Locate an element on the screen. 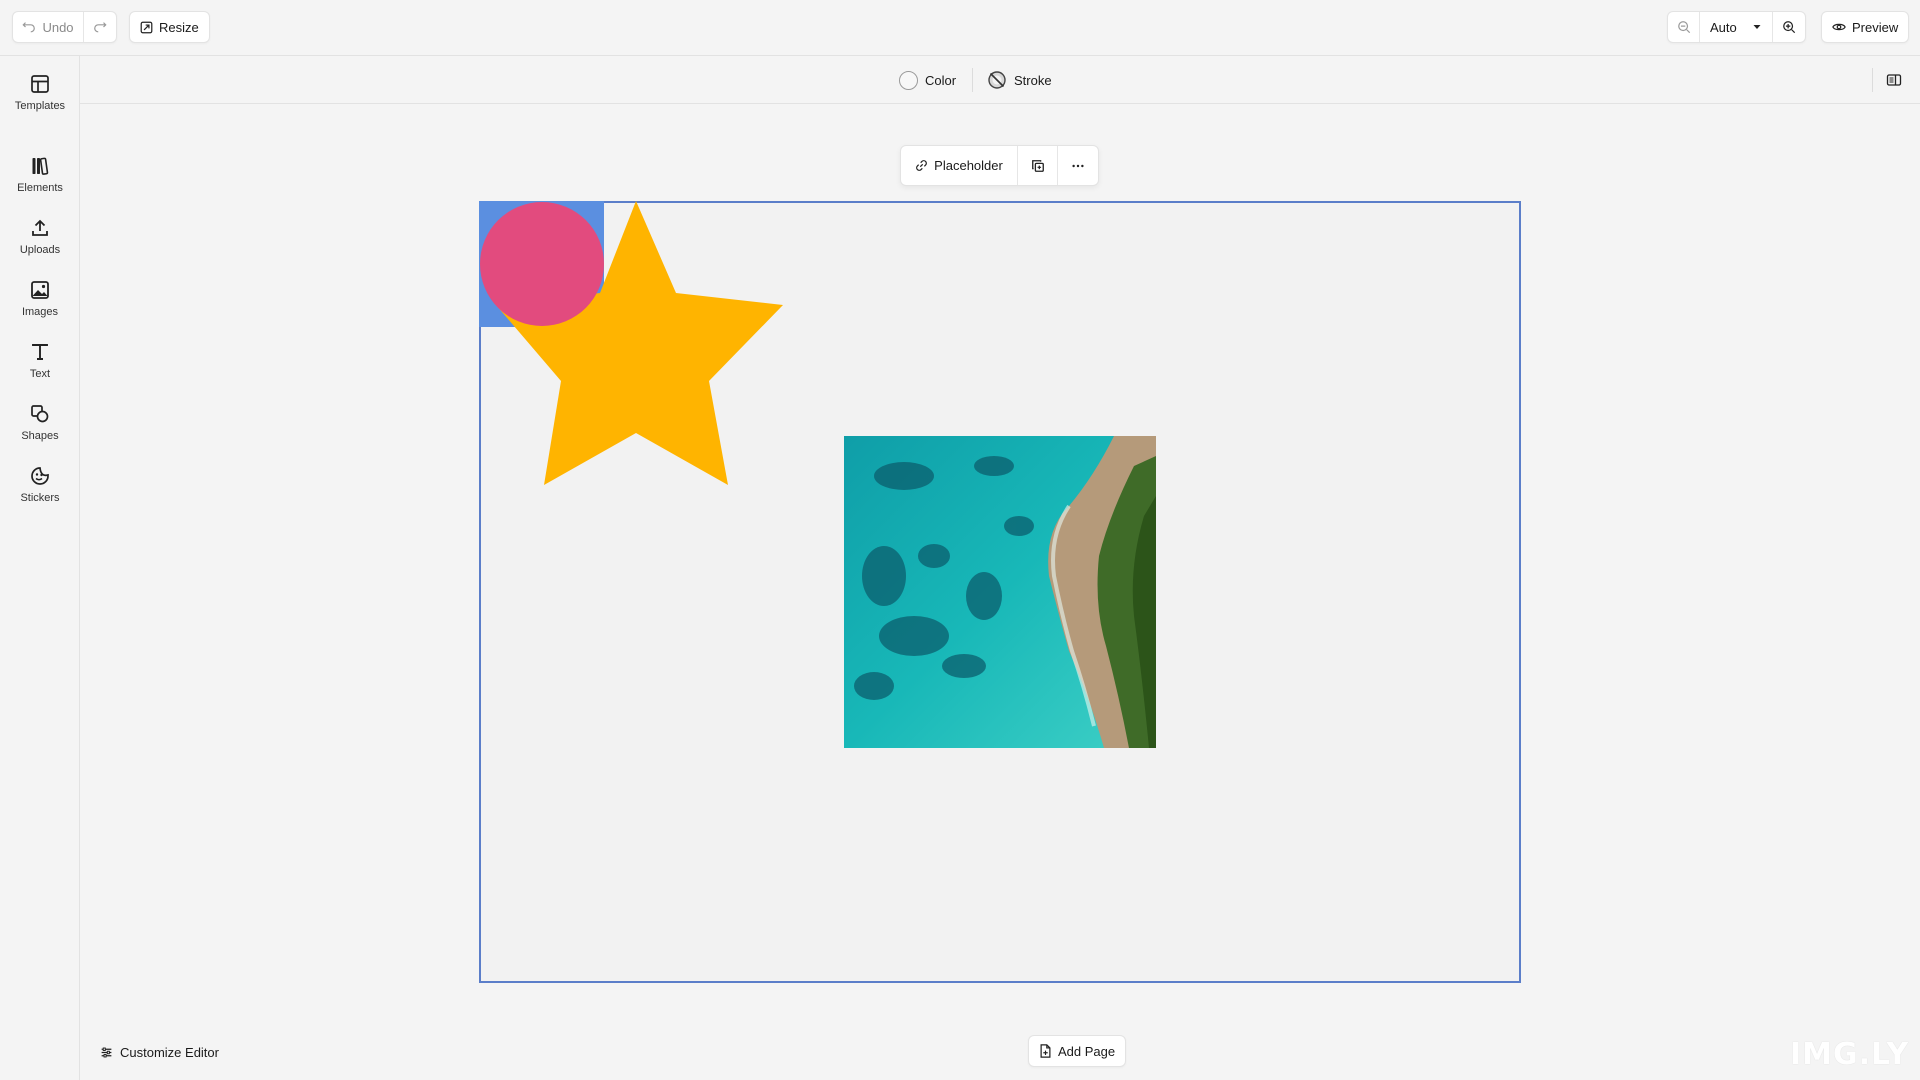 The image size is (1920, 1080). canvas-context-toolbar: Placeholder is located at coordinates (999, 165).